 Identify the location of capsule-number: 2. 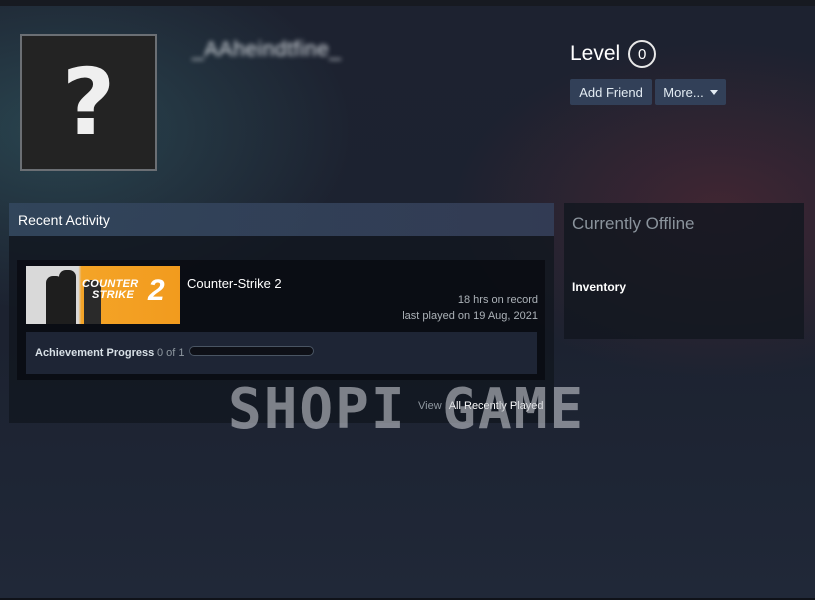
(156, 290).